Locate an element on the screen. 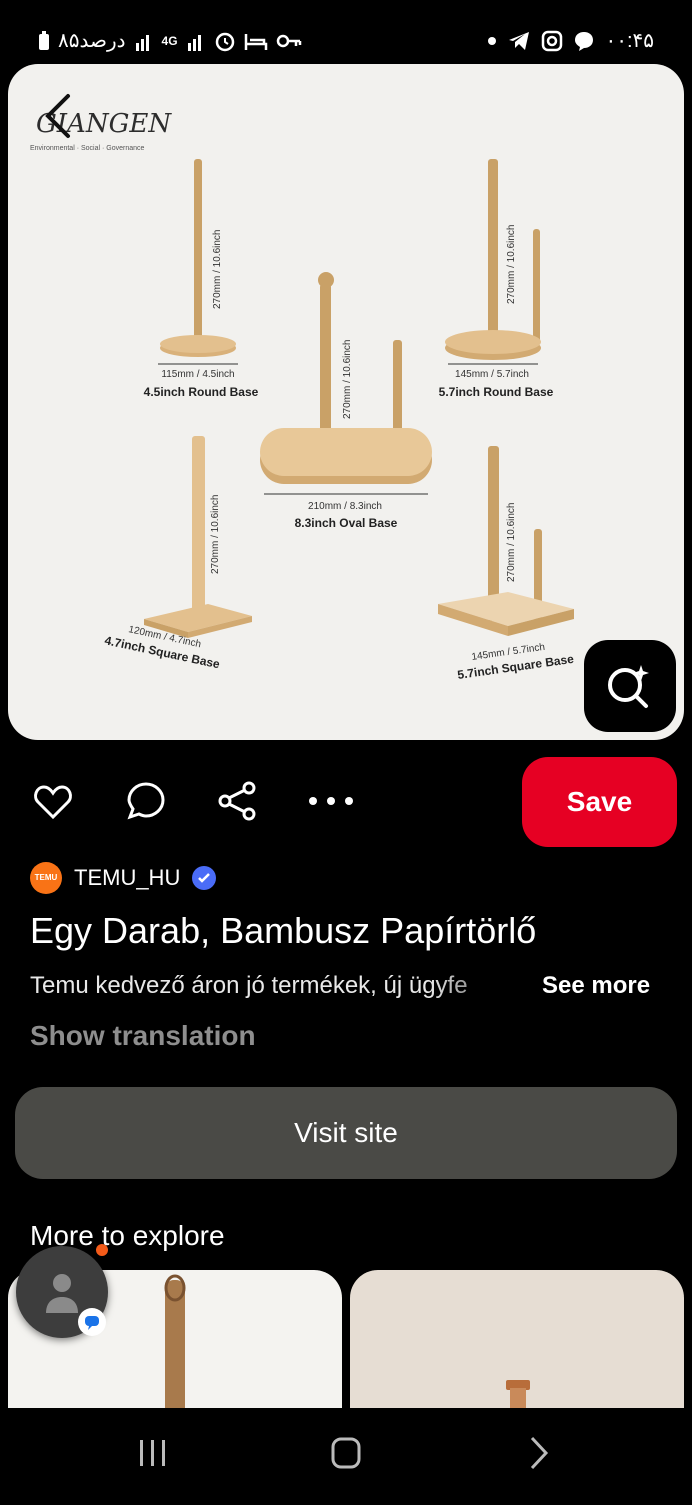 Image resolution: width=692 pixels, height=1505 pixels. product-dimension: 145mm / 5.7inch is located at coordinates (492, 374).